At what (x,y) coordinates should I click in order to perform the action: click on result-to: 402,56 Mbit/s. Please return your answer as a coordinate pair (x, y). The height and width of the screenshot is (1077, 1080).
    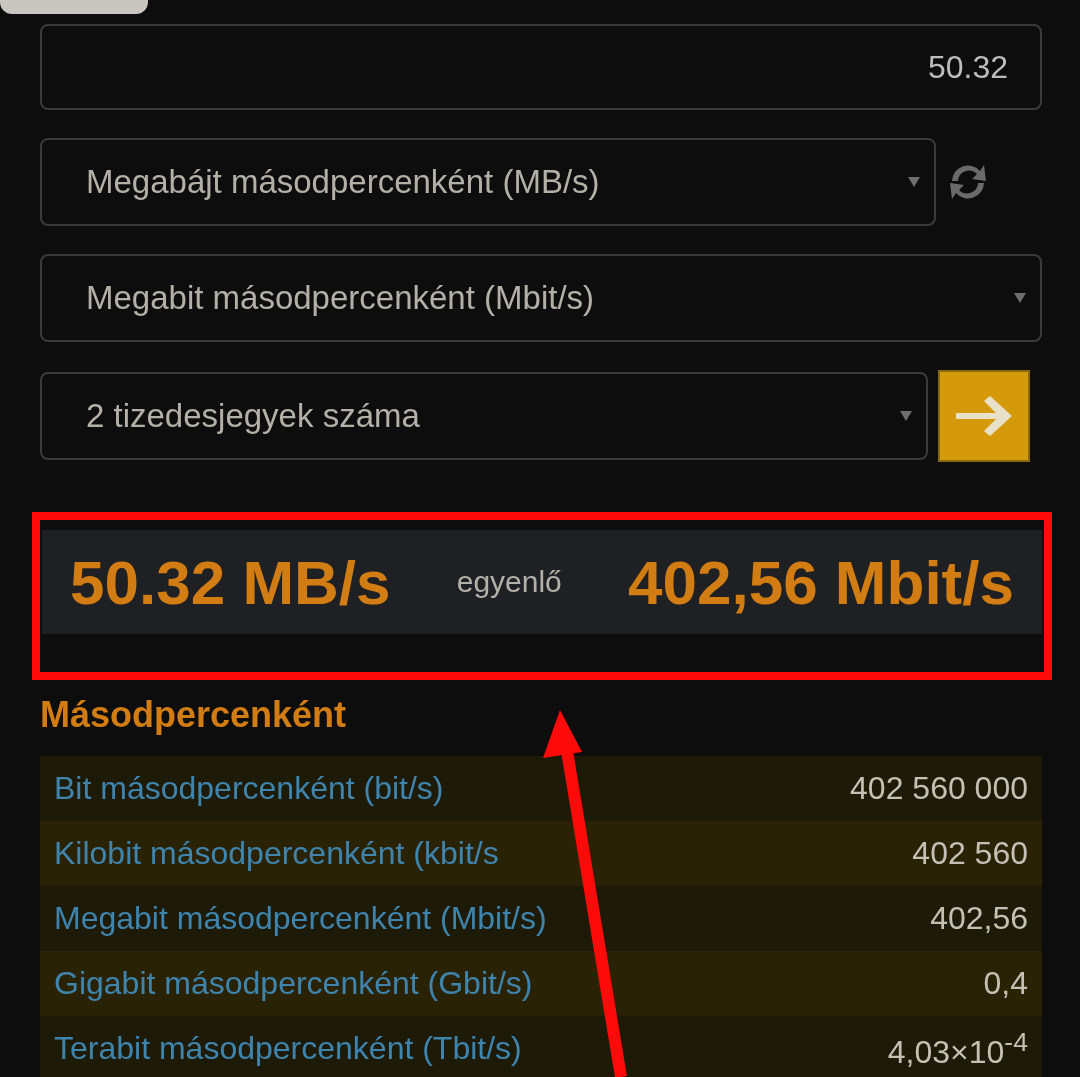
    Looking at the image, I should click on (821, 582).